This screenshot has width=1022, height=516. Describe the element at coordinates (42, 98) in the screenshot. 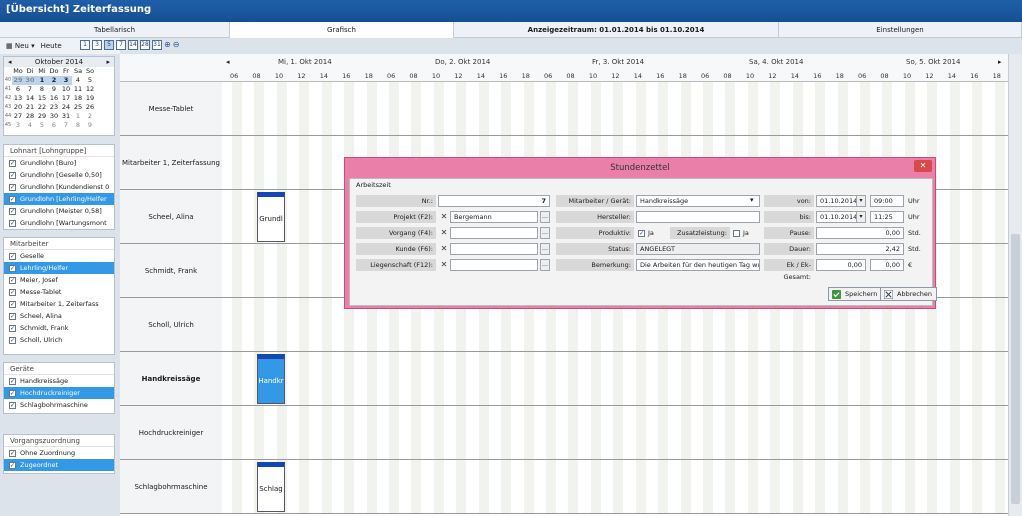

I see `calendar-day: 15` at that location.